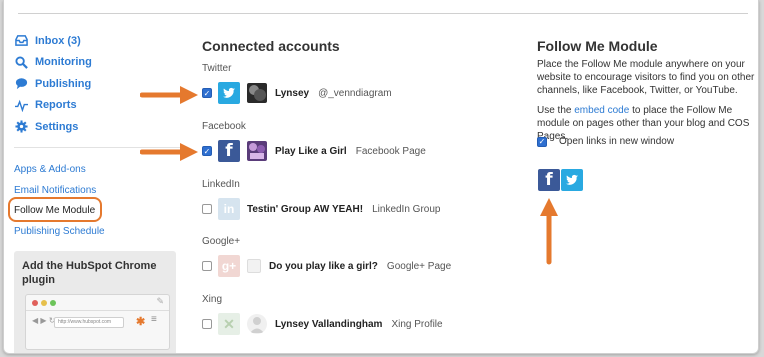 The height and width of the screenshot is (357, 764). Describe the element at coordinates (57, 126) in the screenshot. I see `nav-label: Settings` at that location.